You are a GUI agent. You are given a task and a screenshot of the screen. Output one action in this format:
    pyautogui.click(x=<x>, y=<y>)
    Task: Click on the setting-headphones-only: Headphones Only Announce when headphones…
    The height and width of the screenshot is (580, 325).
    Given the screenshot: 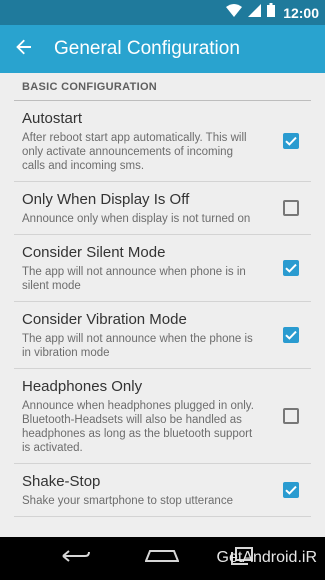 What is the action you would take?
    pyautogui.click(x=162, y=416)
    